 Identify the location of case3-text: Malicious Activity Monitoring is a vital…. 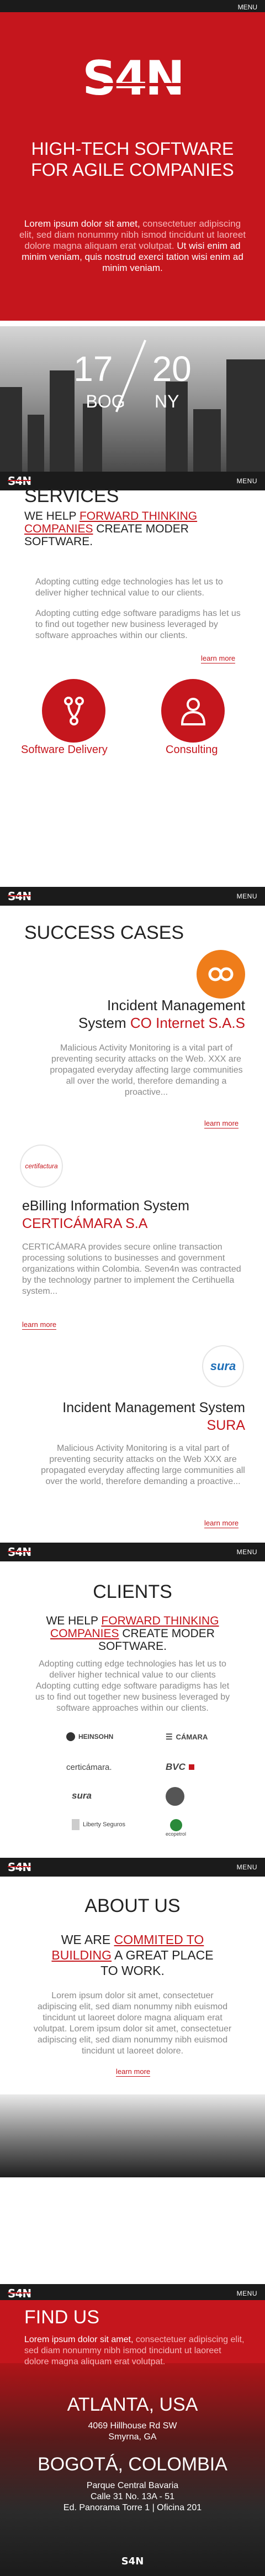
(143, 1465).